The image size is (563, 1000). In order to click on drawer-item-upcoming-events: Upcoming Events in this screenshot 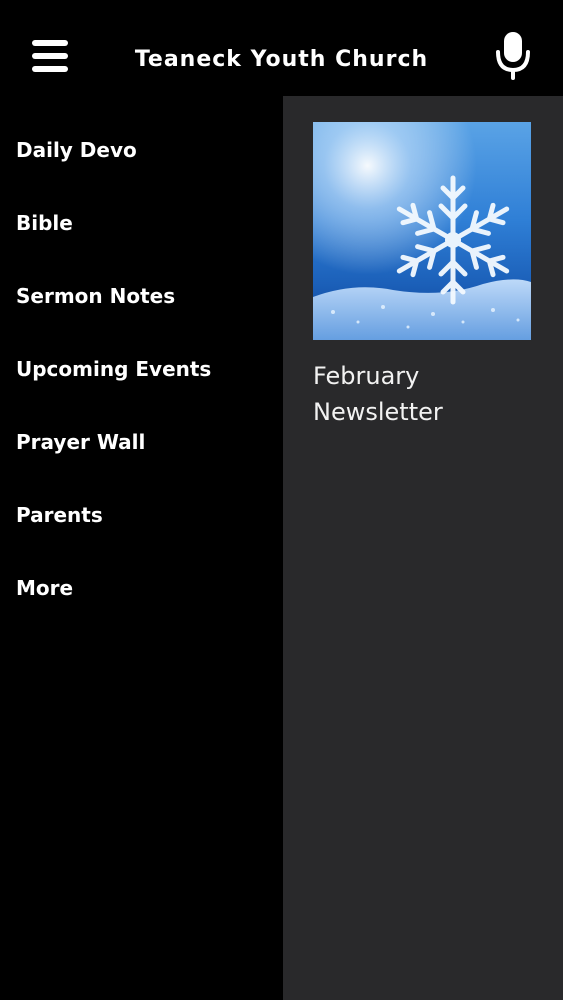, I will do `click(146, 369)`.